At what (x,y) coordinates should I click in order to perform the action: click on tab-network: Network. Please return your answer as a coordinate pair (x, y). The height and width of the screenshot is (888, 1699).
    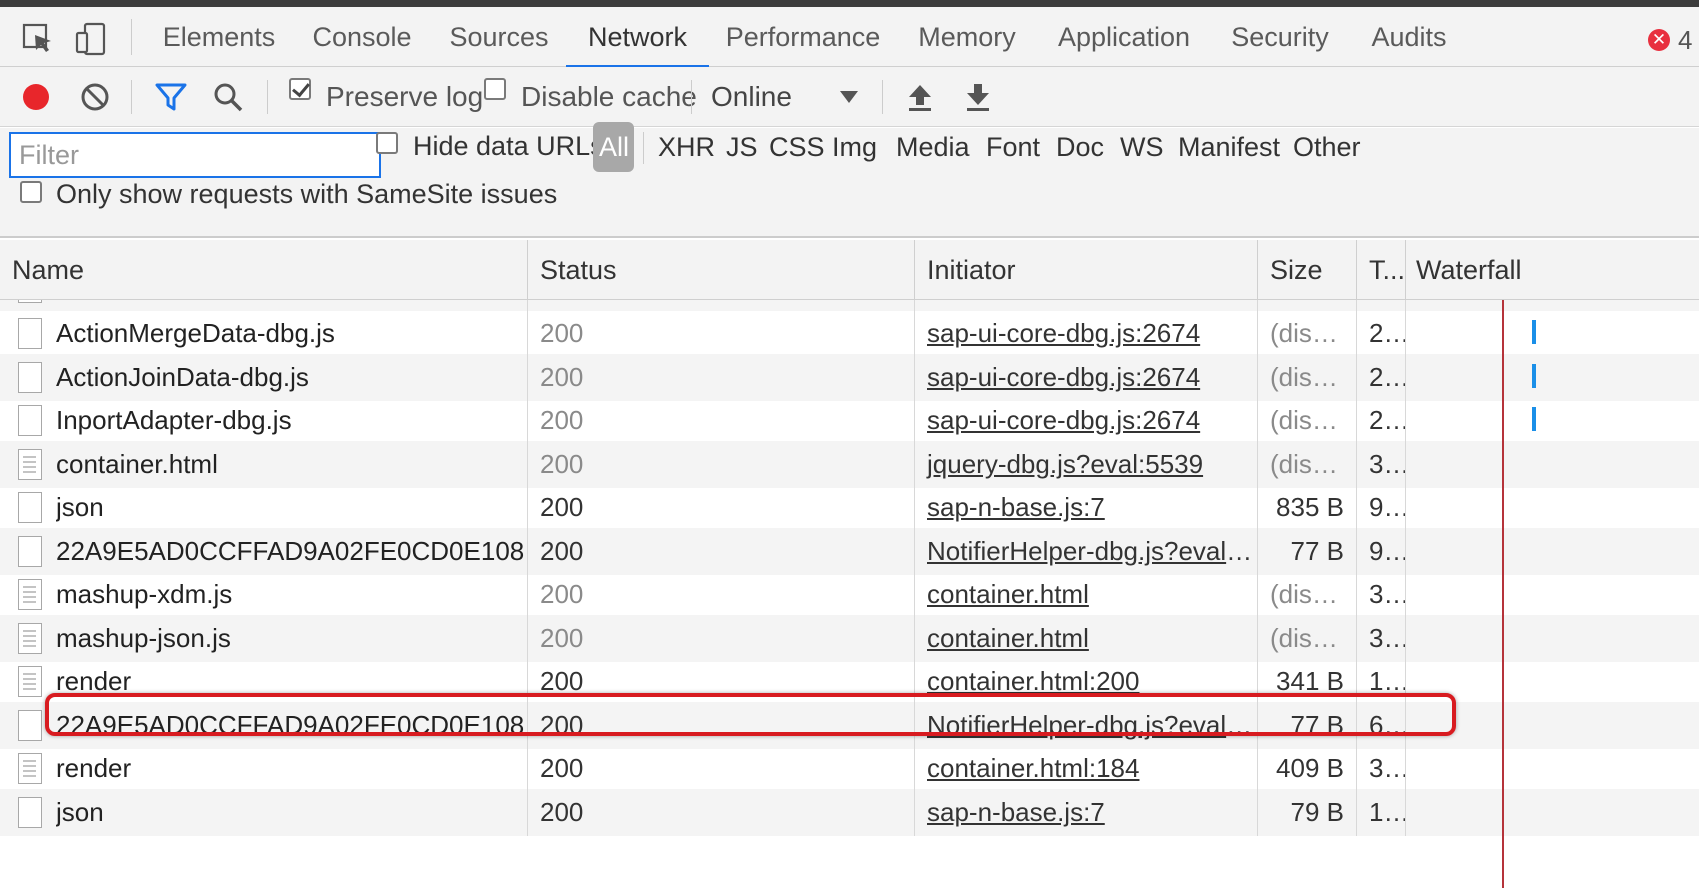
    Looking at the image, I should click on (637, 37).